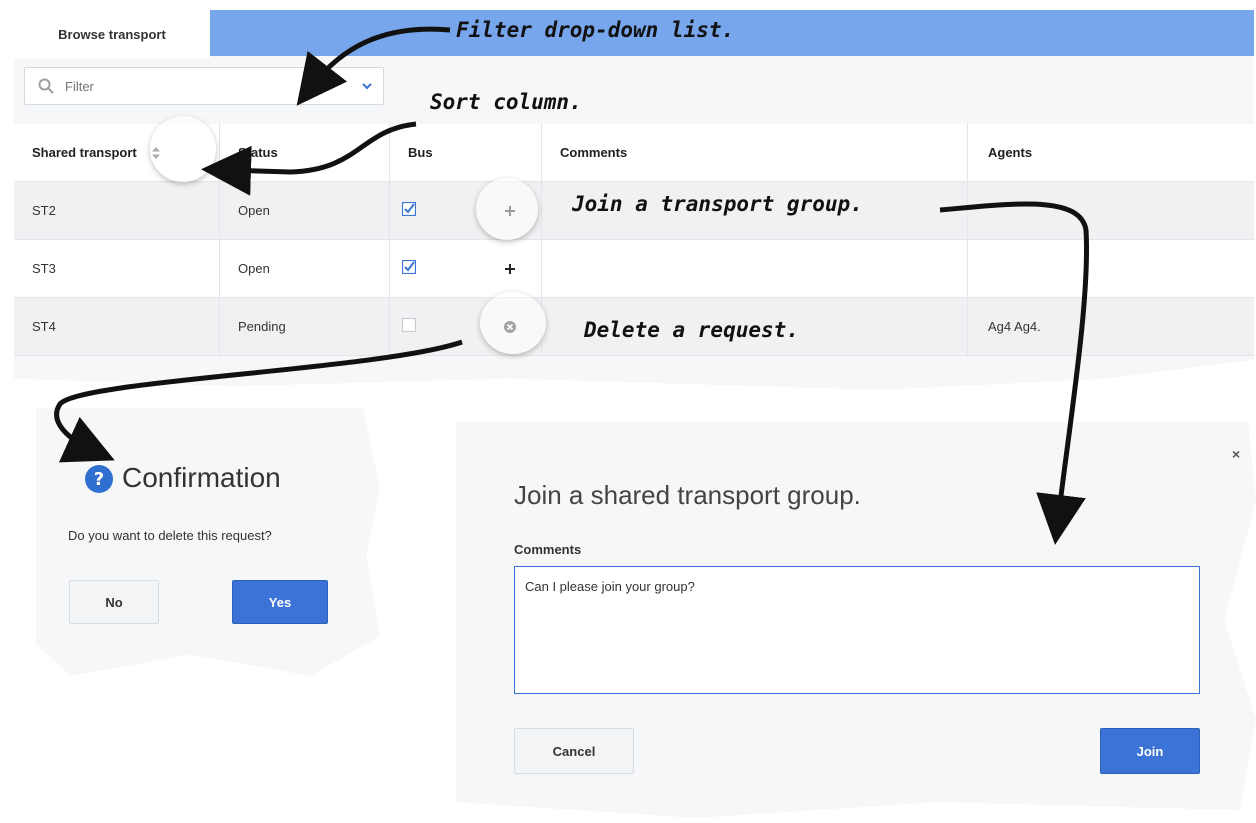  Describe the element at coordinates (373, 66) in the screenshot. I see `arrow-filter` at that location.